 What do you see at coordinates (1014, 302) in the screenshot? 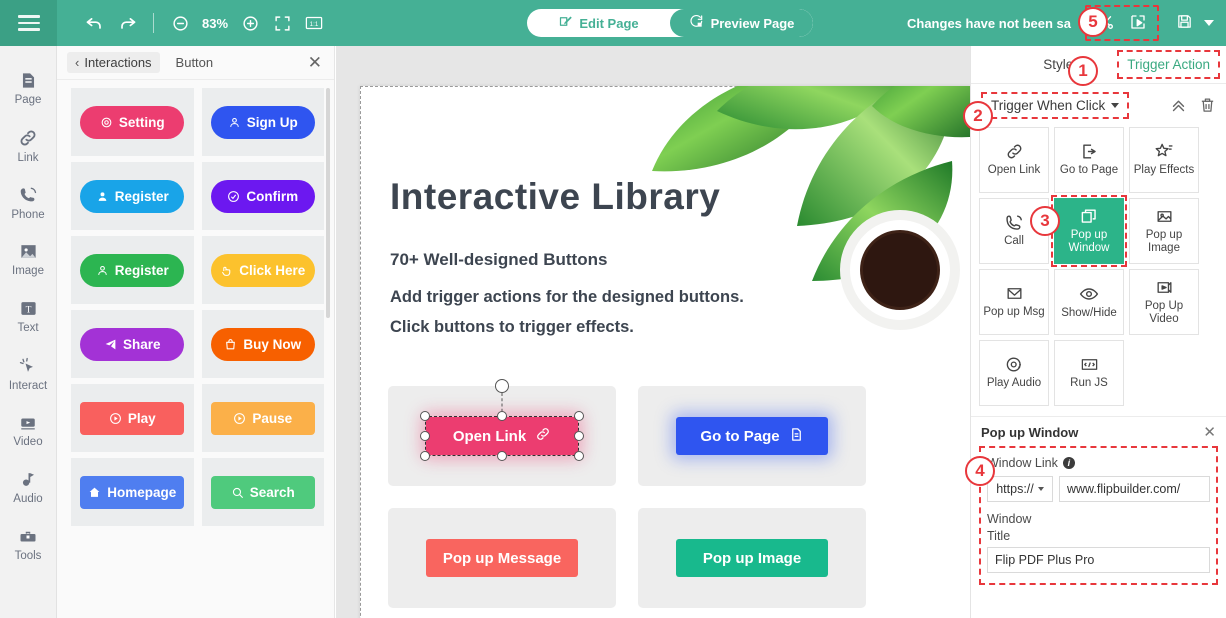
I see `action-tile-pop-up-msg: Pop up Msg` at bounding box center [1014, 302].